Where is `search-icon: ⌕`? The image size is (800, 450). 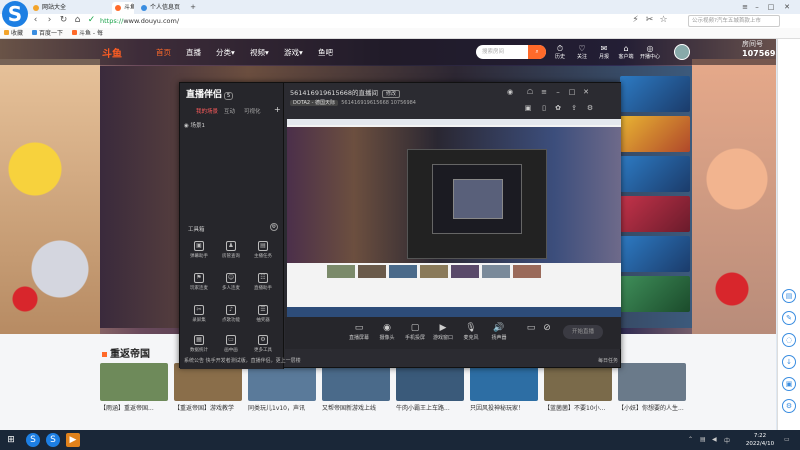
search-icon: ⌕ is located at coordinates (537, 52).